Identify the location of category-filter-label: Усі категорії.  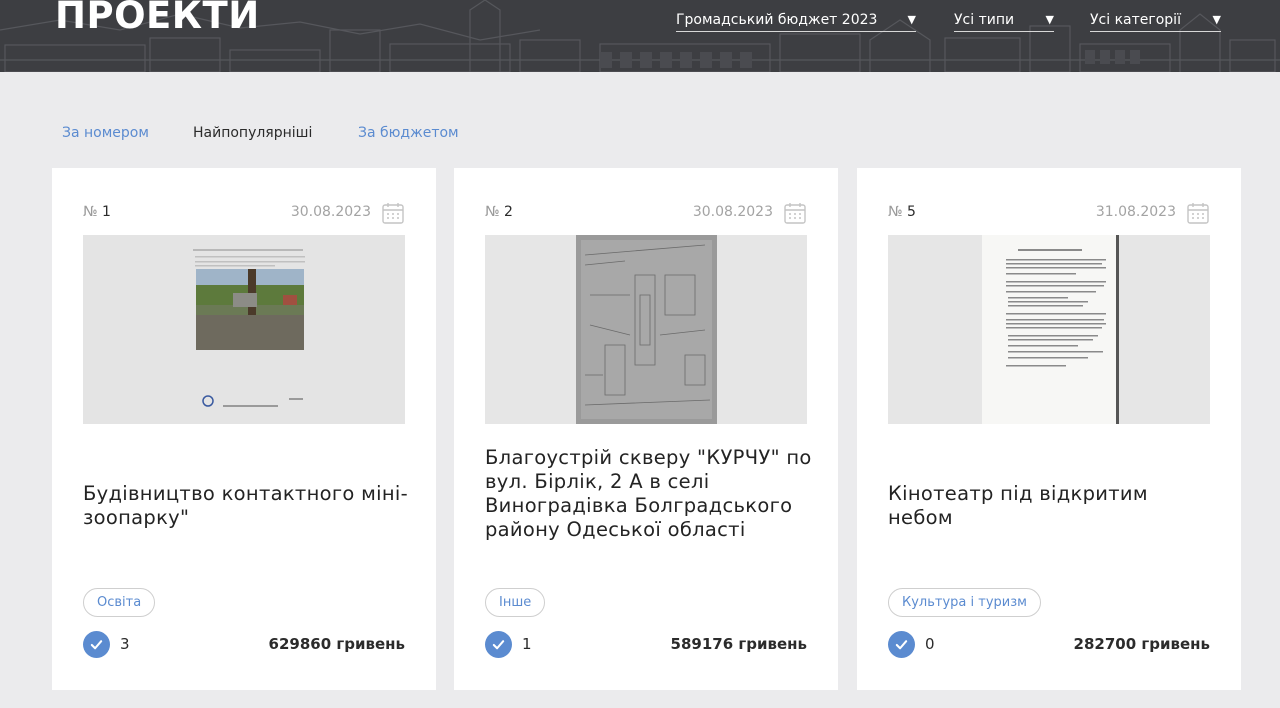
(1135, 19).